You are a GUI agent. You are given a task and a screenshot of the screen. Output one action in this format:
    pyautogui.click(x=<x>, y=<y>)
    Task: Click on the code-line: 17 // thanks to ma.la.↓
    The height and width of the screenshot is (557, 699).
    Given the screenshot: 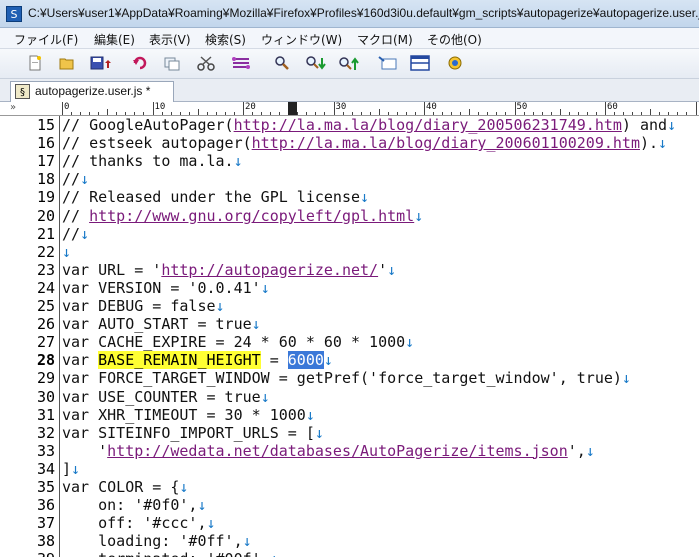 What is the action you would take?
    pyautogui.click(x=349, y=161)
    